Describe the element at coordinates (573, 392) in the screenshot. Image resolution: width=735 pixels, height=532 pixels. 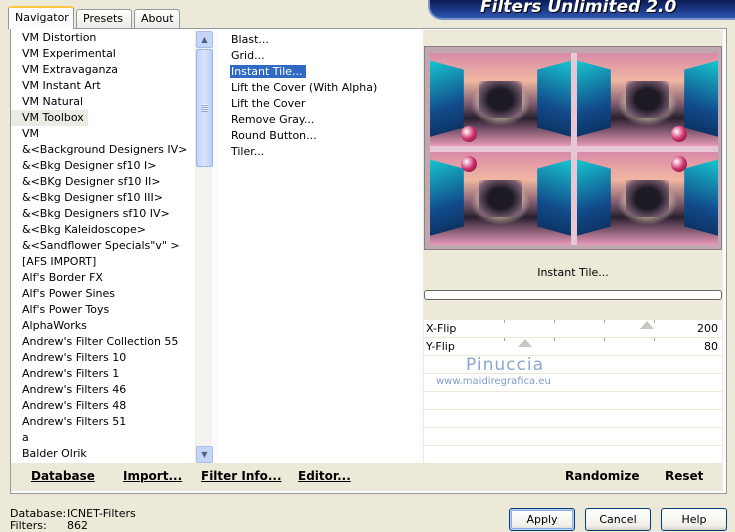
I see `parameter-area: X-Flip 200 Y-Flip 80` at that location.